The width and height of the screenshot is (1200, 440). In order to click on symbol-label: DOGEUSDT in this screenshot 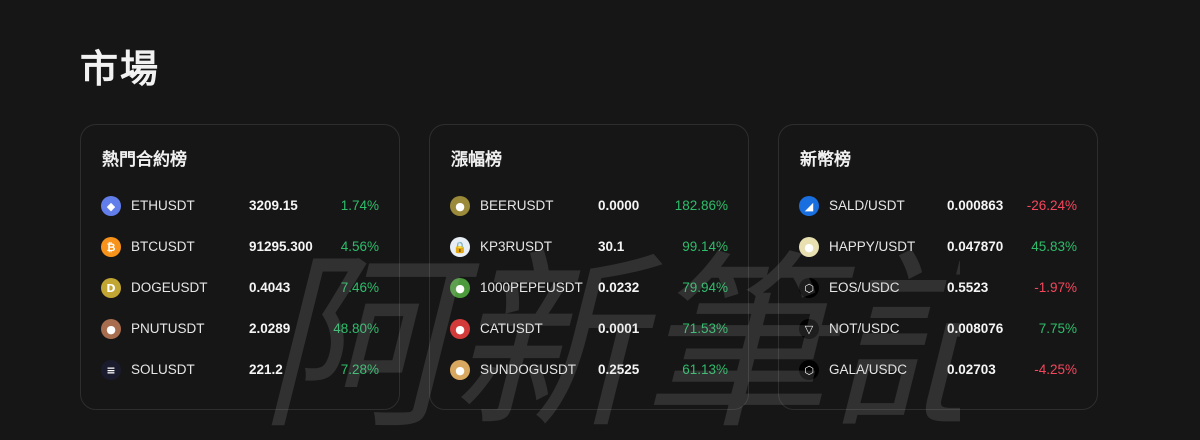, I will do `click(169, 287)`.